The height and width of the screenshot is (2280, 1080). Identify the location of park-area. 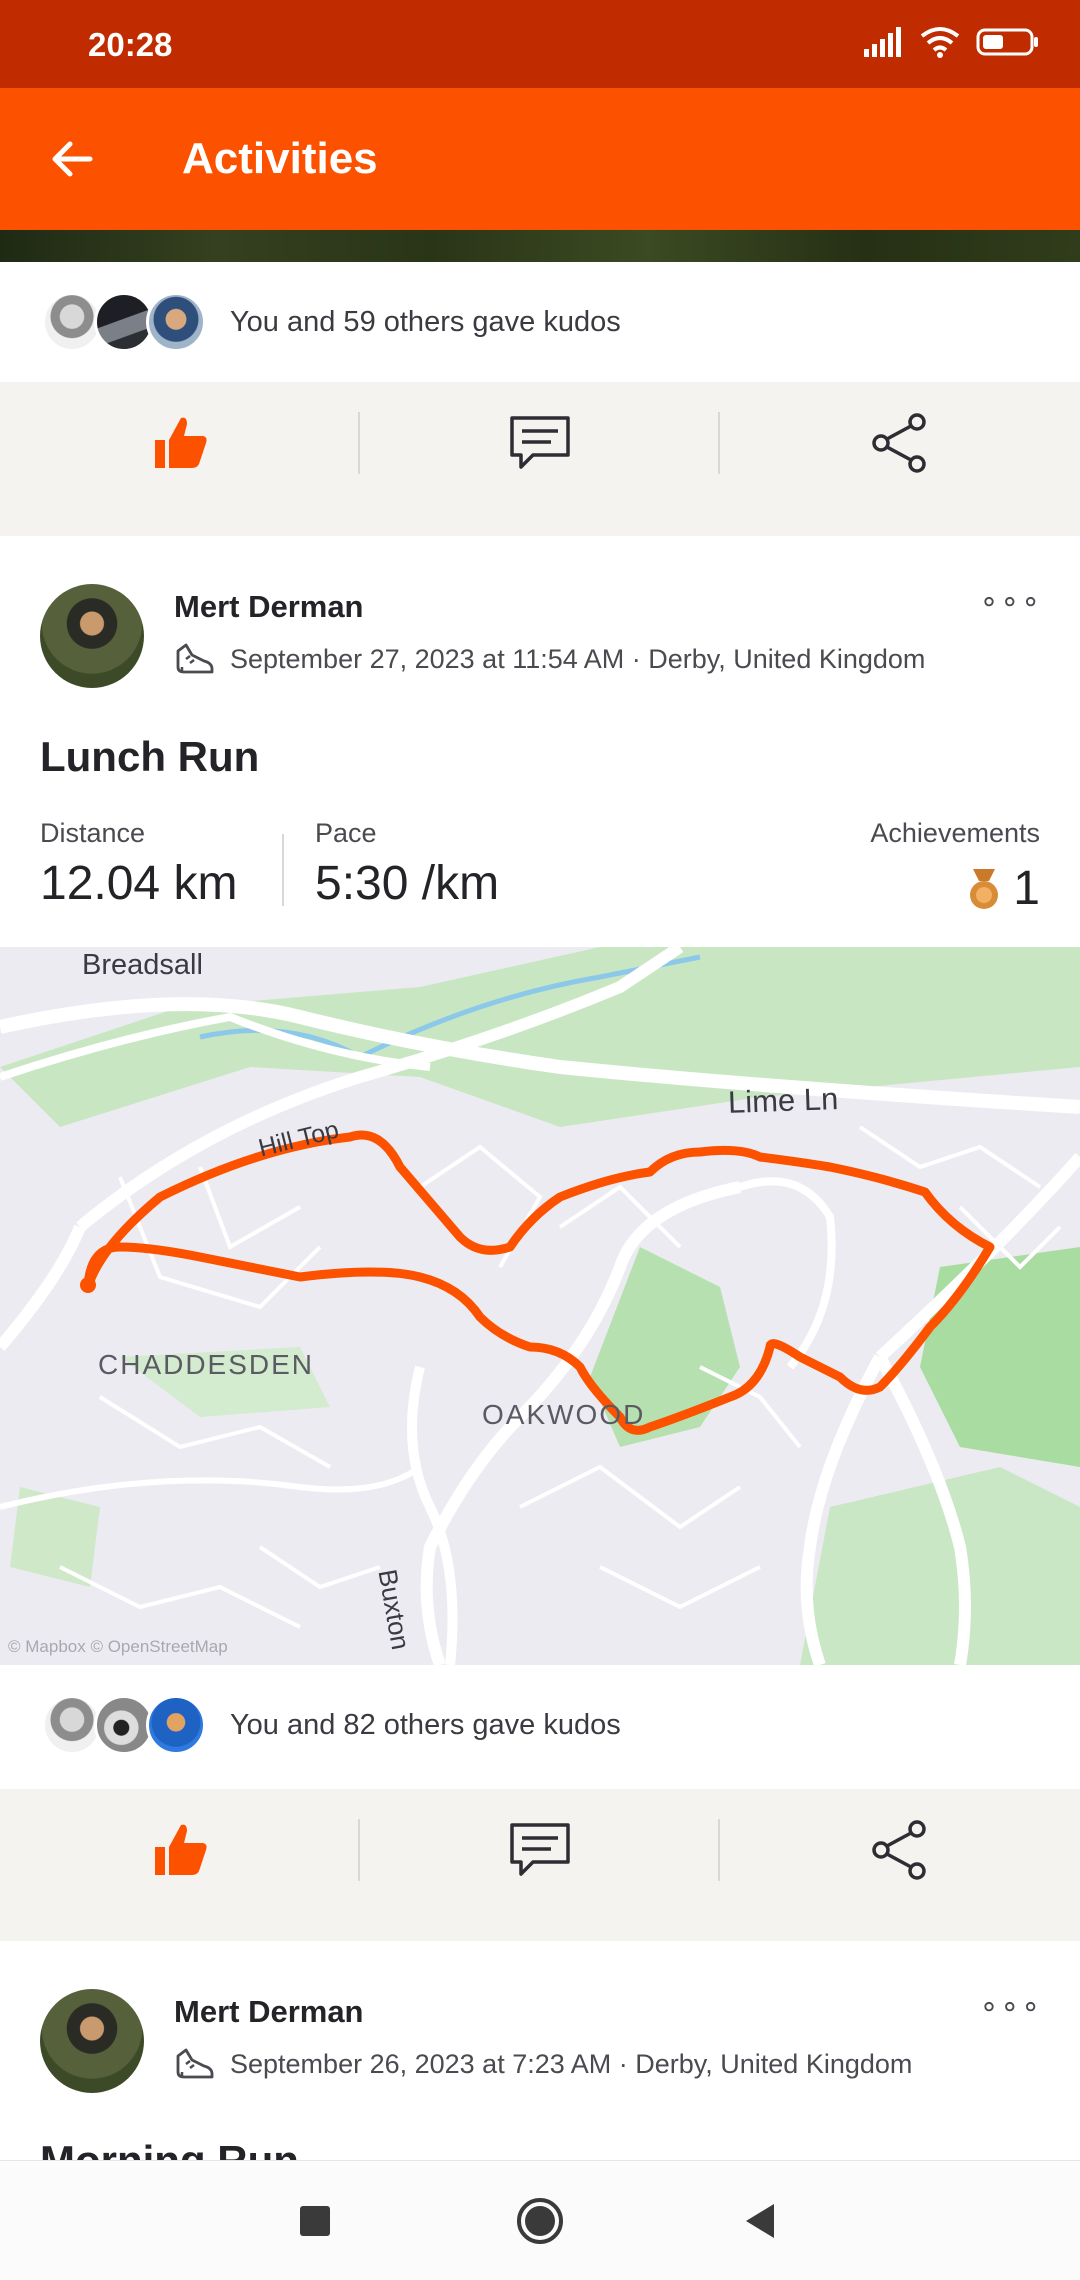
(1000, 1357).